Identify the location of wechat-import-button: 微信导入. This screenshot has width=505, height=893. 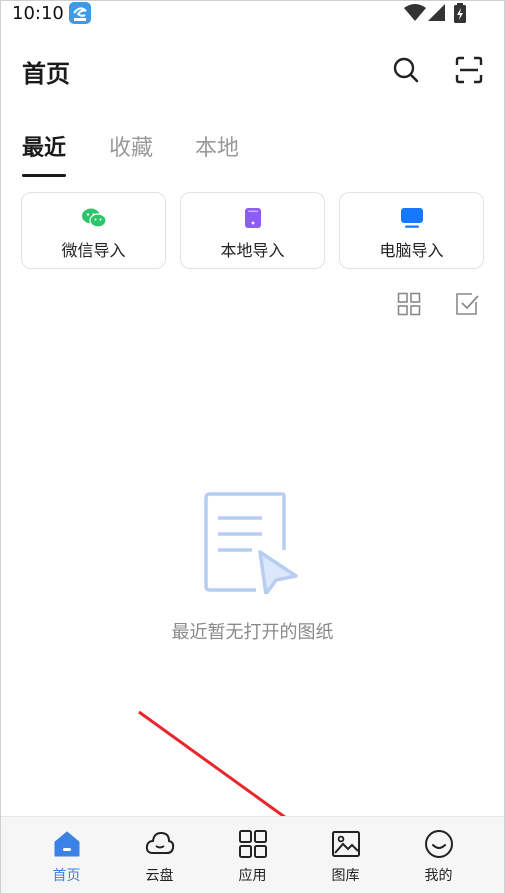
(93, 230).